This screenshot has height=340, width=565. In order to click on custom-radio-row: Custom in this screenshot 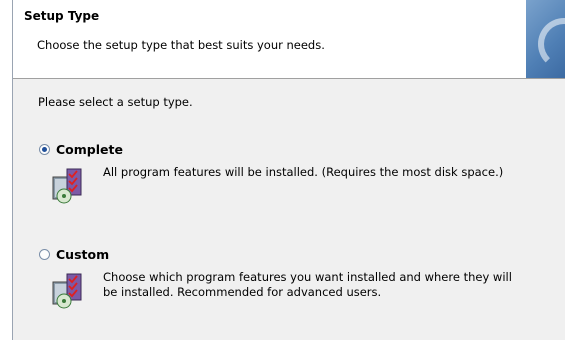, I will do `click(281, 254)`.